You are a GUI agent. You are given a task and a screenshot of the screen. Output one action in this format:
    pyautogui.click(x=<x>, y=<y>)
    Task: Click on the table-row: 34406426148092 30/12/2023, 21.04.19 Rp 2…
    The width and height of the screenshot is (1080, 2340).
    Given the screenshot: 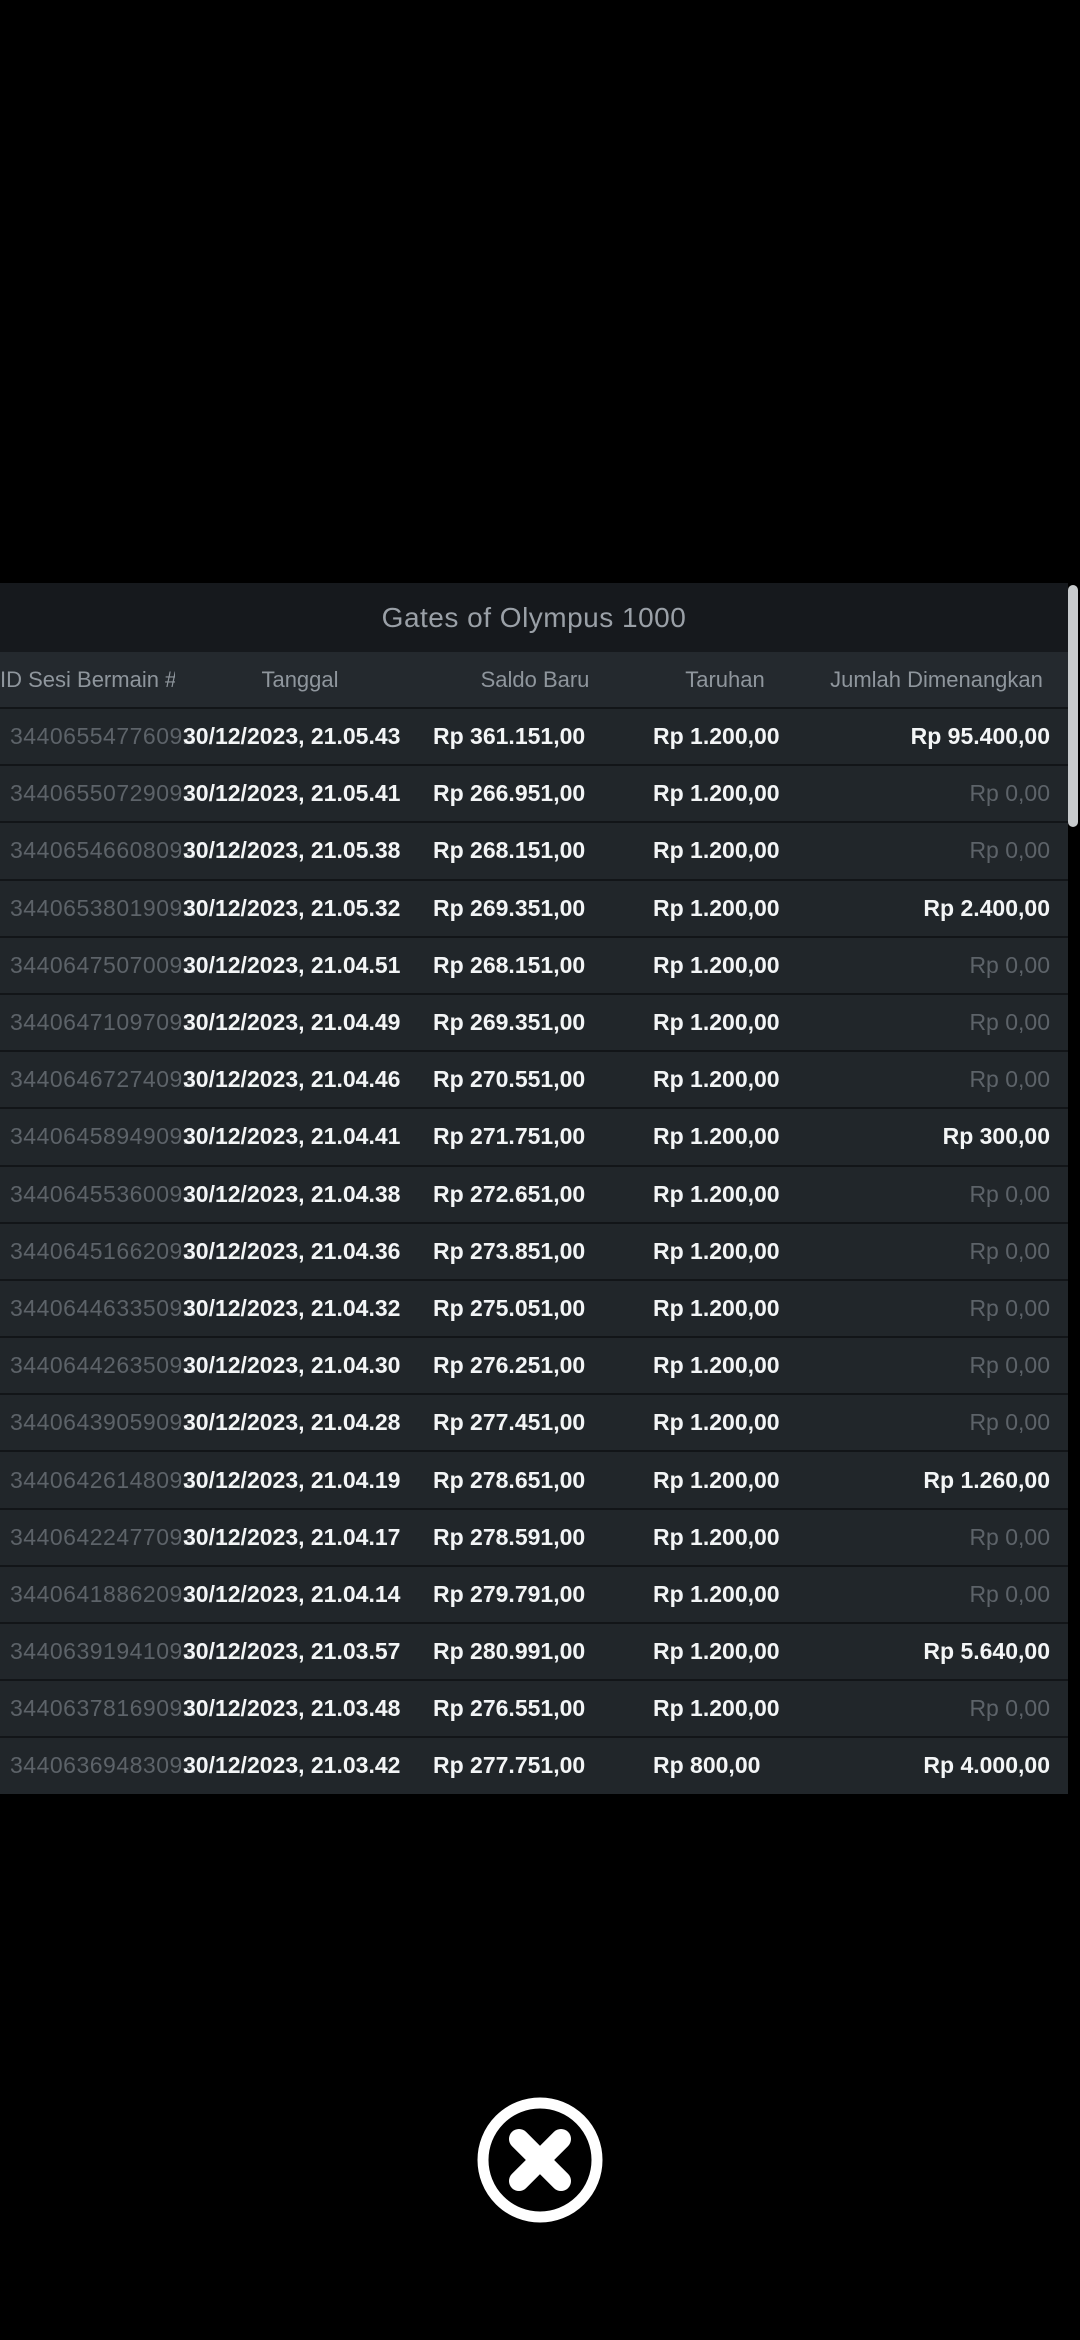 What is the action you would take?
    pyautogui.click(x=534, y=1479)
    